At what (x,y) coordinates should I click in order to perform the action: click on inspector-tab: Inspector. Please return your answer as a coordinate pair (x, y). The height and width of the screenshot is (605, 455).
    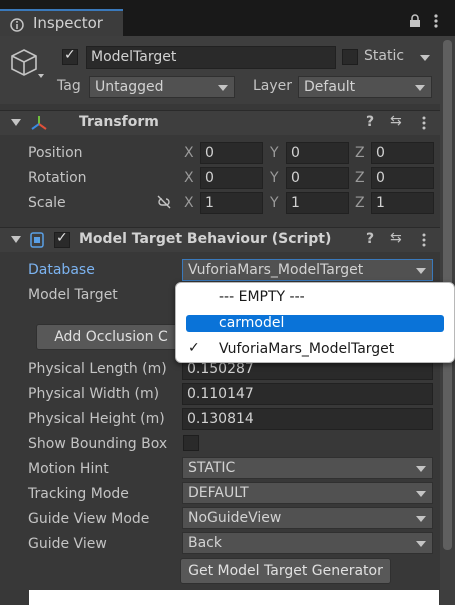
    Looking at the image, I should click on (61, 22).